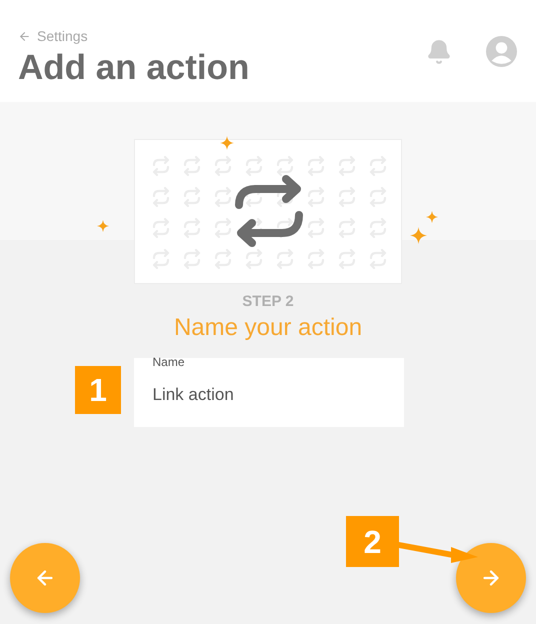 This screenshot has width=536, height=624. What do you see at coordinates (24, 36) in the screenshot?
I see `back-arrow-icon` at bounding box center [24, 36].